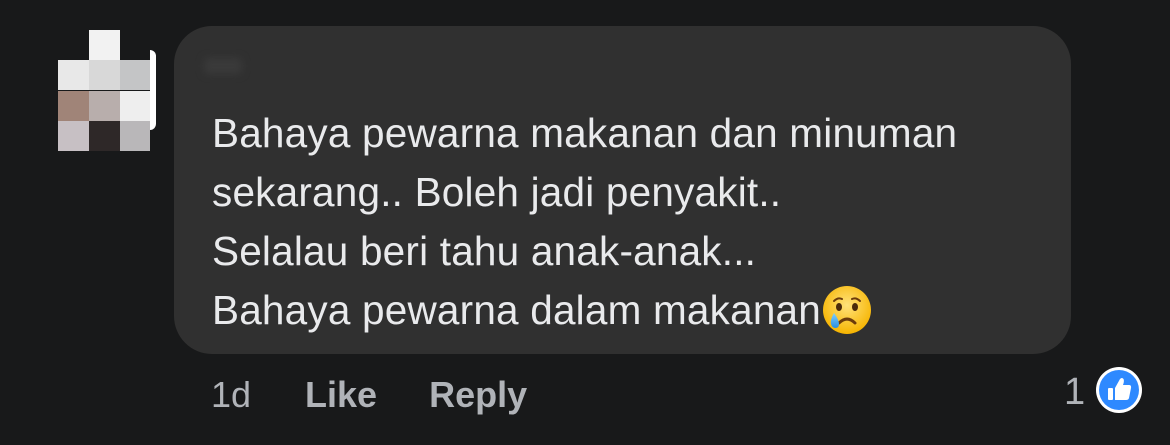  I want to click on comment-line-text: Bahaya pewarna dalam makanan, so click(516, 310).